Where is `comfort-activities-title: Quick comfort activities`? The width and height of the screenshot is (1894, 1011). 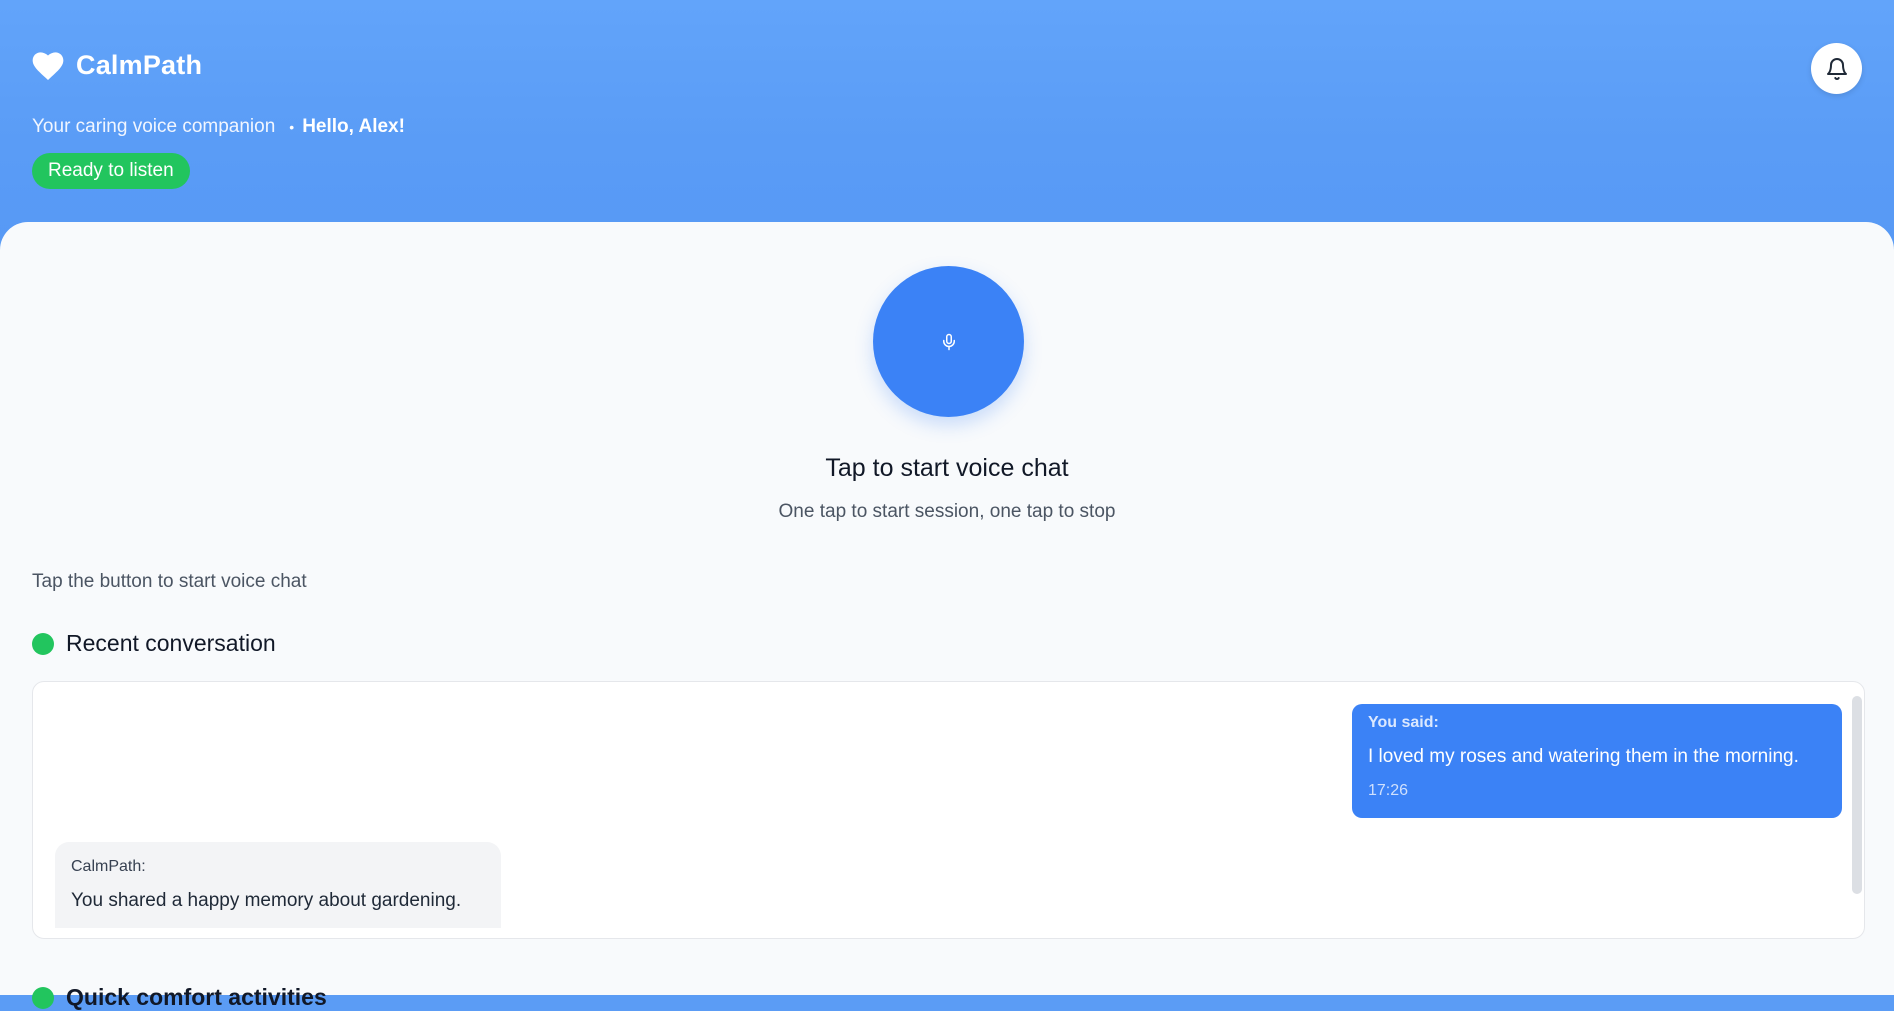
comfort-activities-title: Quick comfort activities is located at coordinates (196, 997).